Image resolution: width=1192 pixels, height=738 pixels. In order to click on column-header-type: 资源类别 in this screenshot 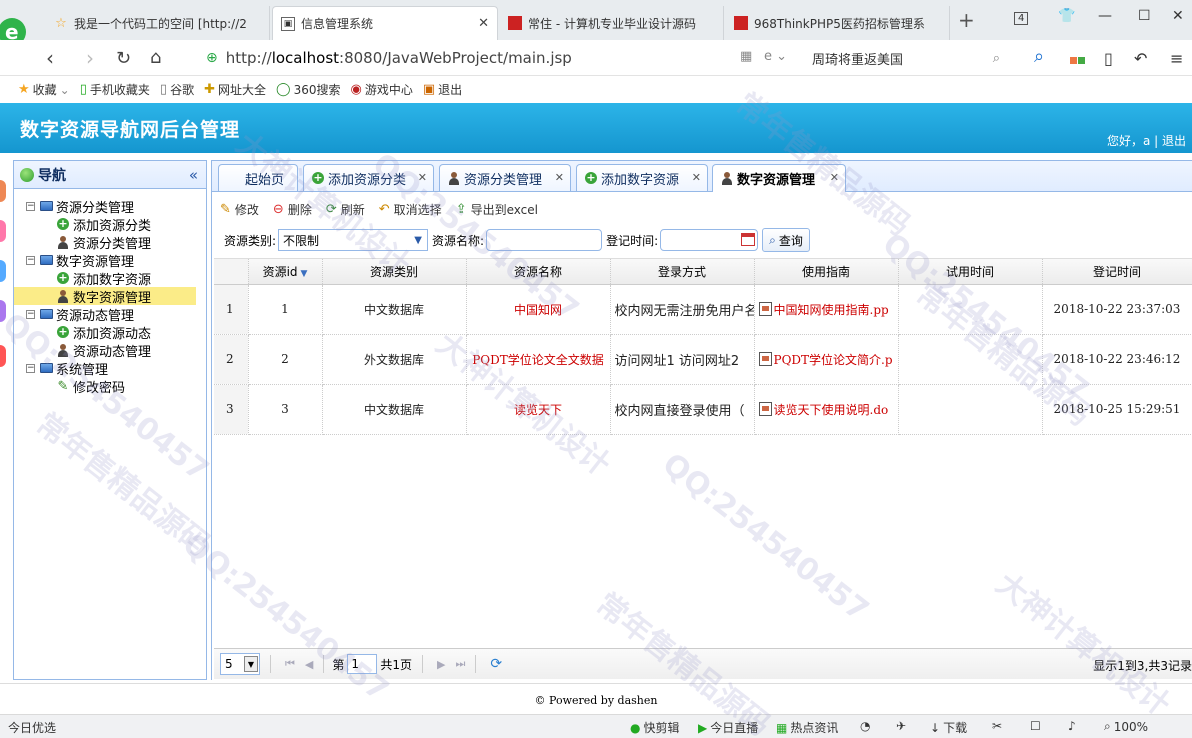, I will do `click(394, 272)`.